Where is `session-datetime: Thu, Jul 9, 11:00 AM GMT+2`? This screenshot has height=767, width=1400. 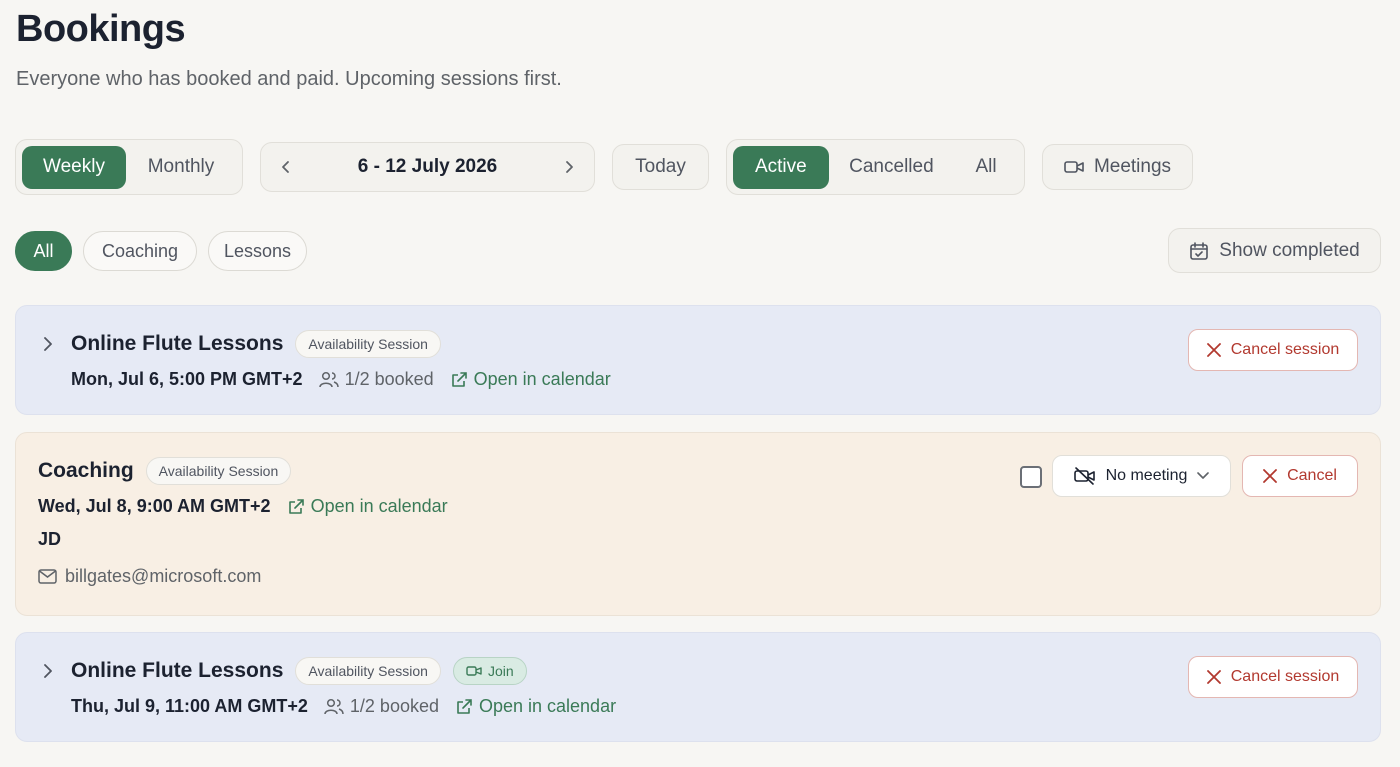
session-datetime: Thu, Jul 9, 11:00 AM GMT+2 is located at coordinates (189, 706).